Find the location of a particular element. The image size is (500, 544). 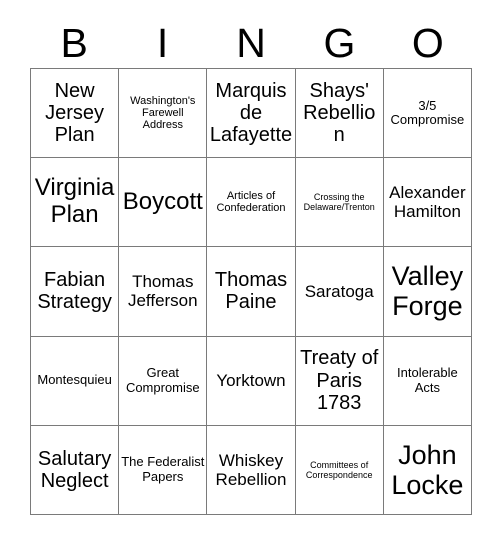

bingo-cell-label: Intolerable Acts is located at coordinates (427, 380).